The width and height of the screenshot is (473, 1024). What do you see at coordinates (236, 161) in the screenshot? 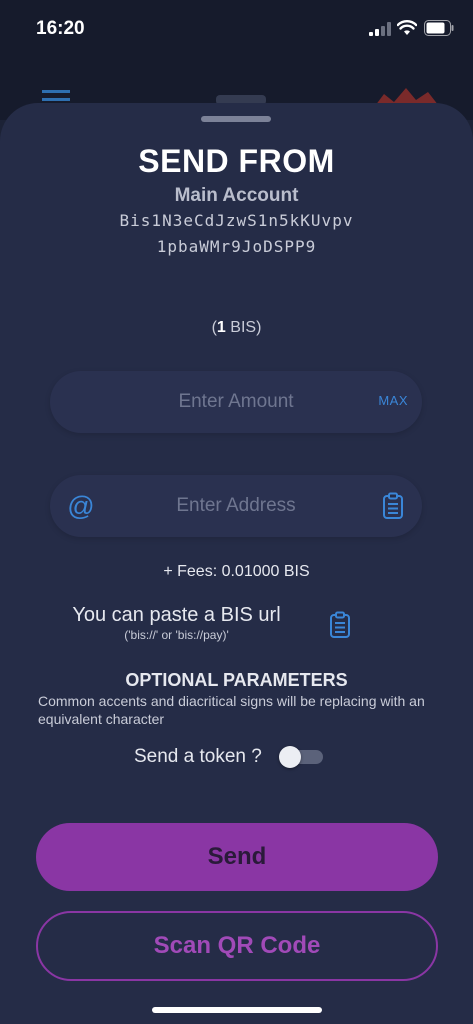
I see `sheet-title: SEND FROM` at bounding box center [236, 161].